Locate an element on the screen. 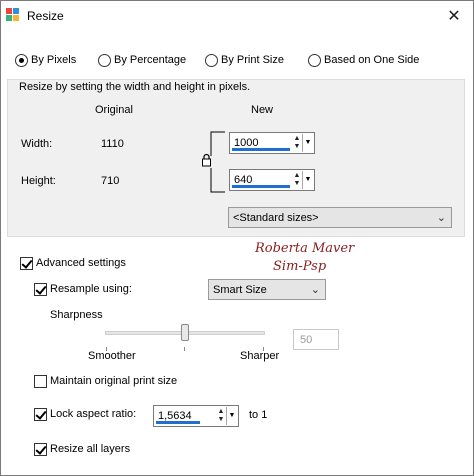 The height and width of the screenshot is (476, 474). width-label: Width: is located at coordinates (37, 144).